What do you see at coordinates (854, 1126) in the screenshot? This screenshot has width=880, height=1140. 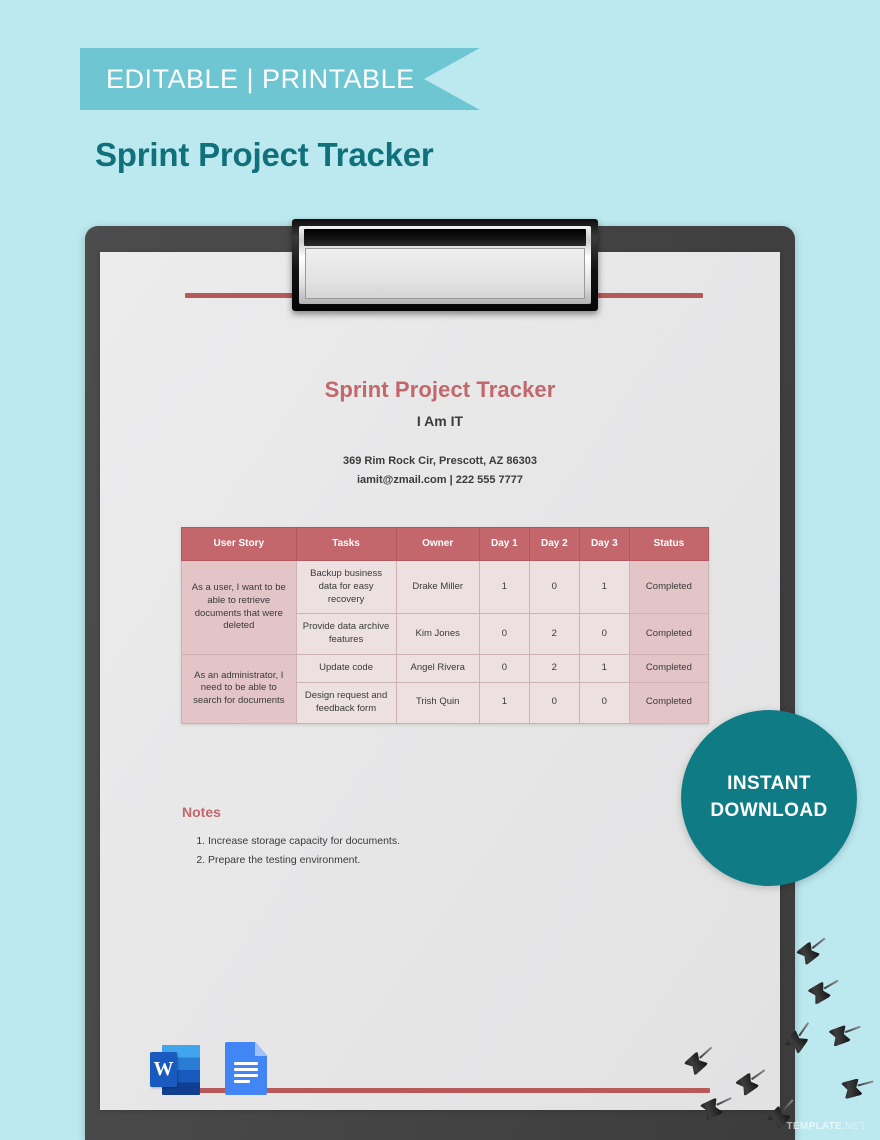 I see `watermark-suffix: .NET` at bounding box center [854, 1126].